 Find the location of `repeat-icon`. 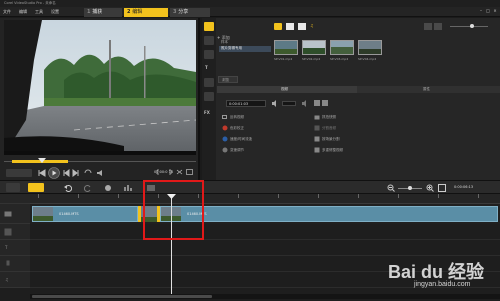

repeat-icon is located at coordinates (88, 173).